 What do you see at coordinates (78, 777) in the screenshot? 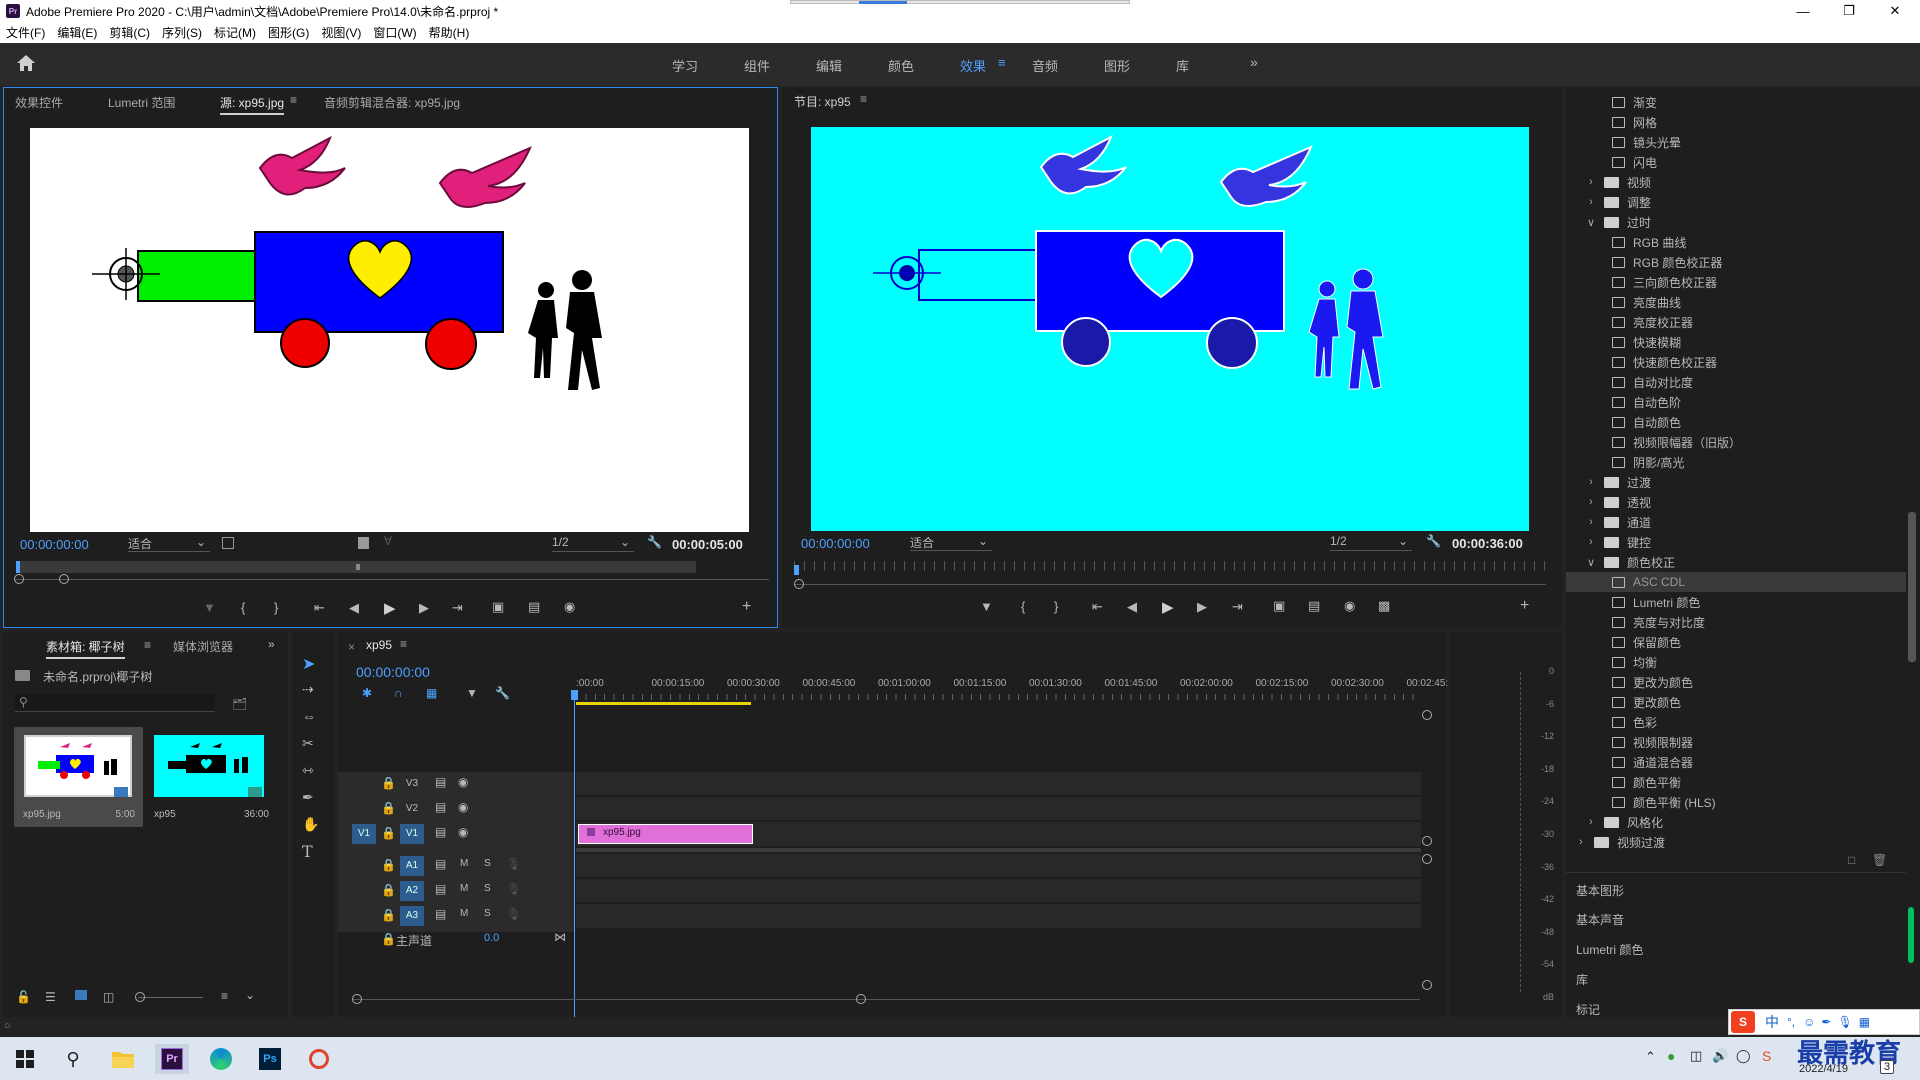
I see `project-item: xp95.jpg 5:00` at bounding box center [78, 777].